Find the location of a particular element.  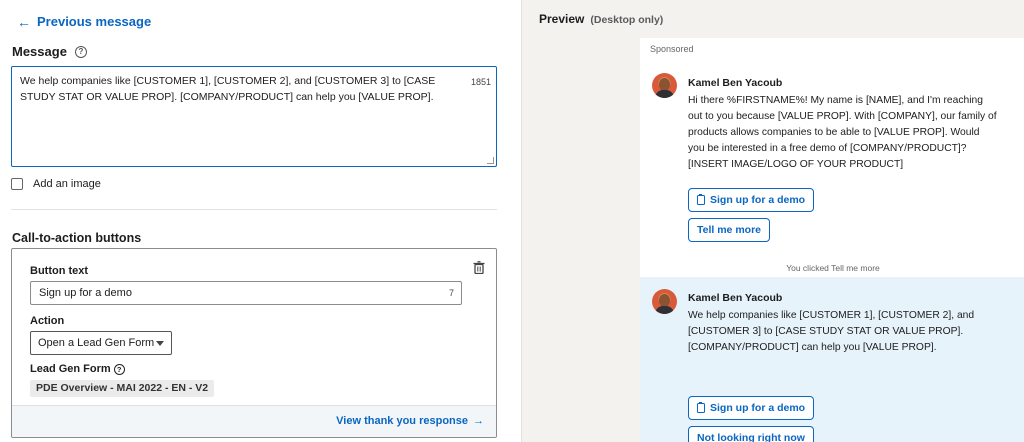

arrow-left-icon: ← is located at coordinates (24, 21).